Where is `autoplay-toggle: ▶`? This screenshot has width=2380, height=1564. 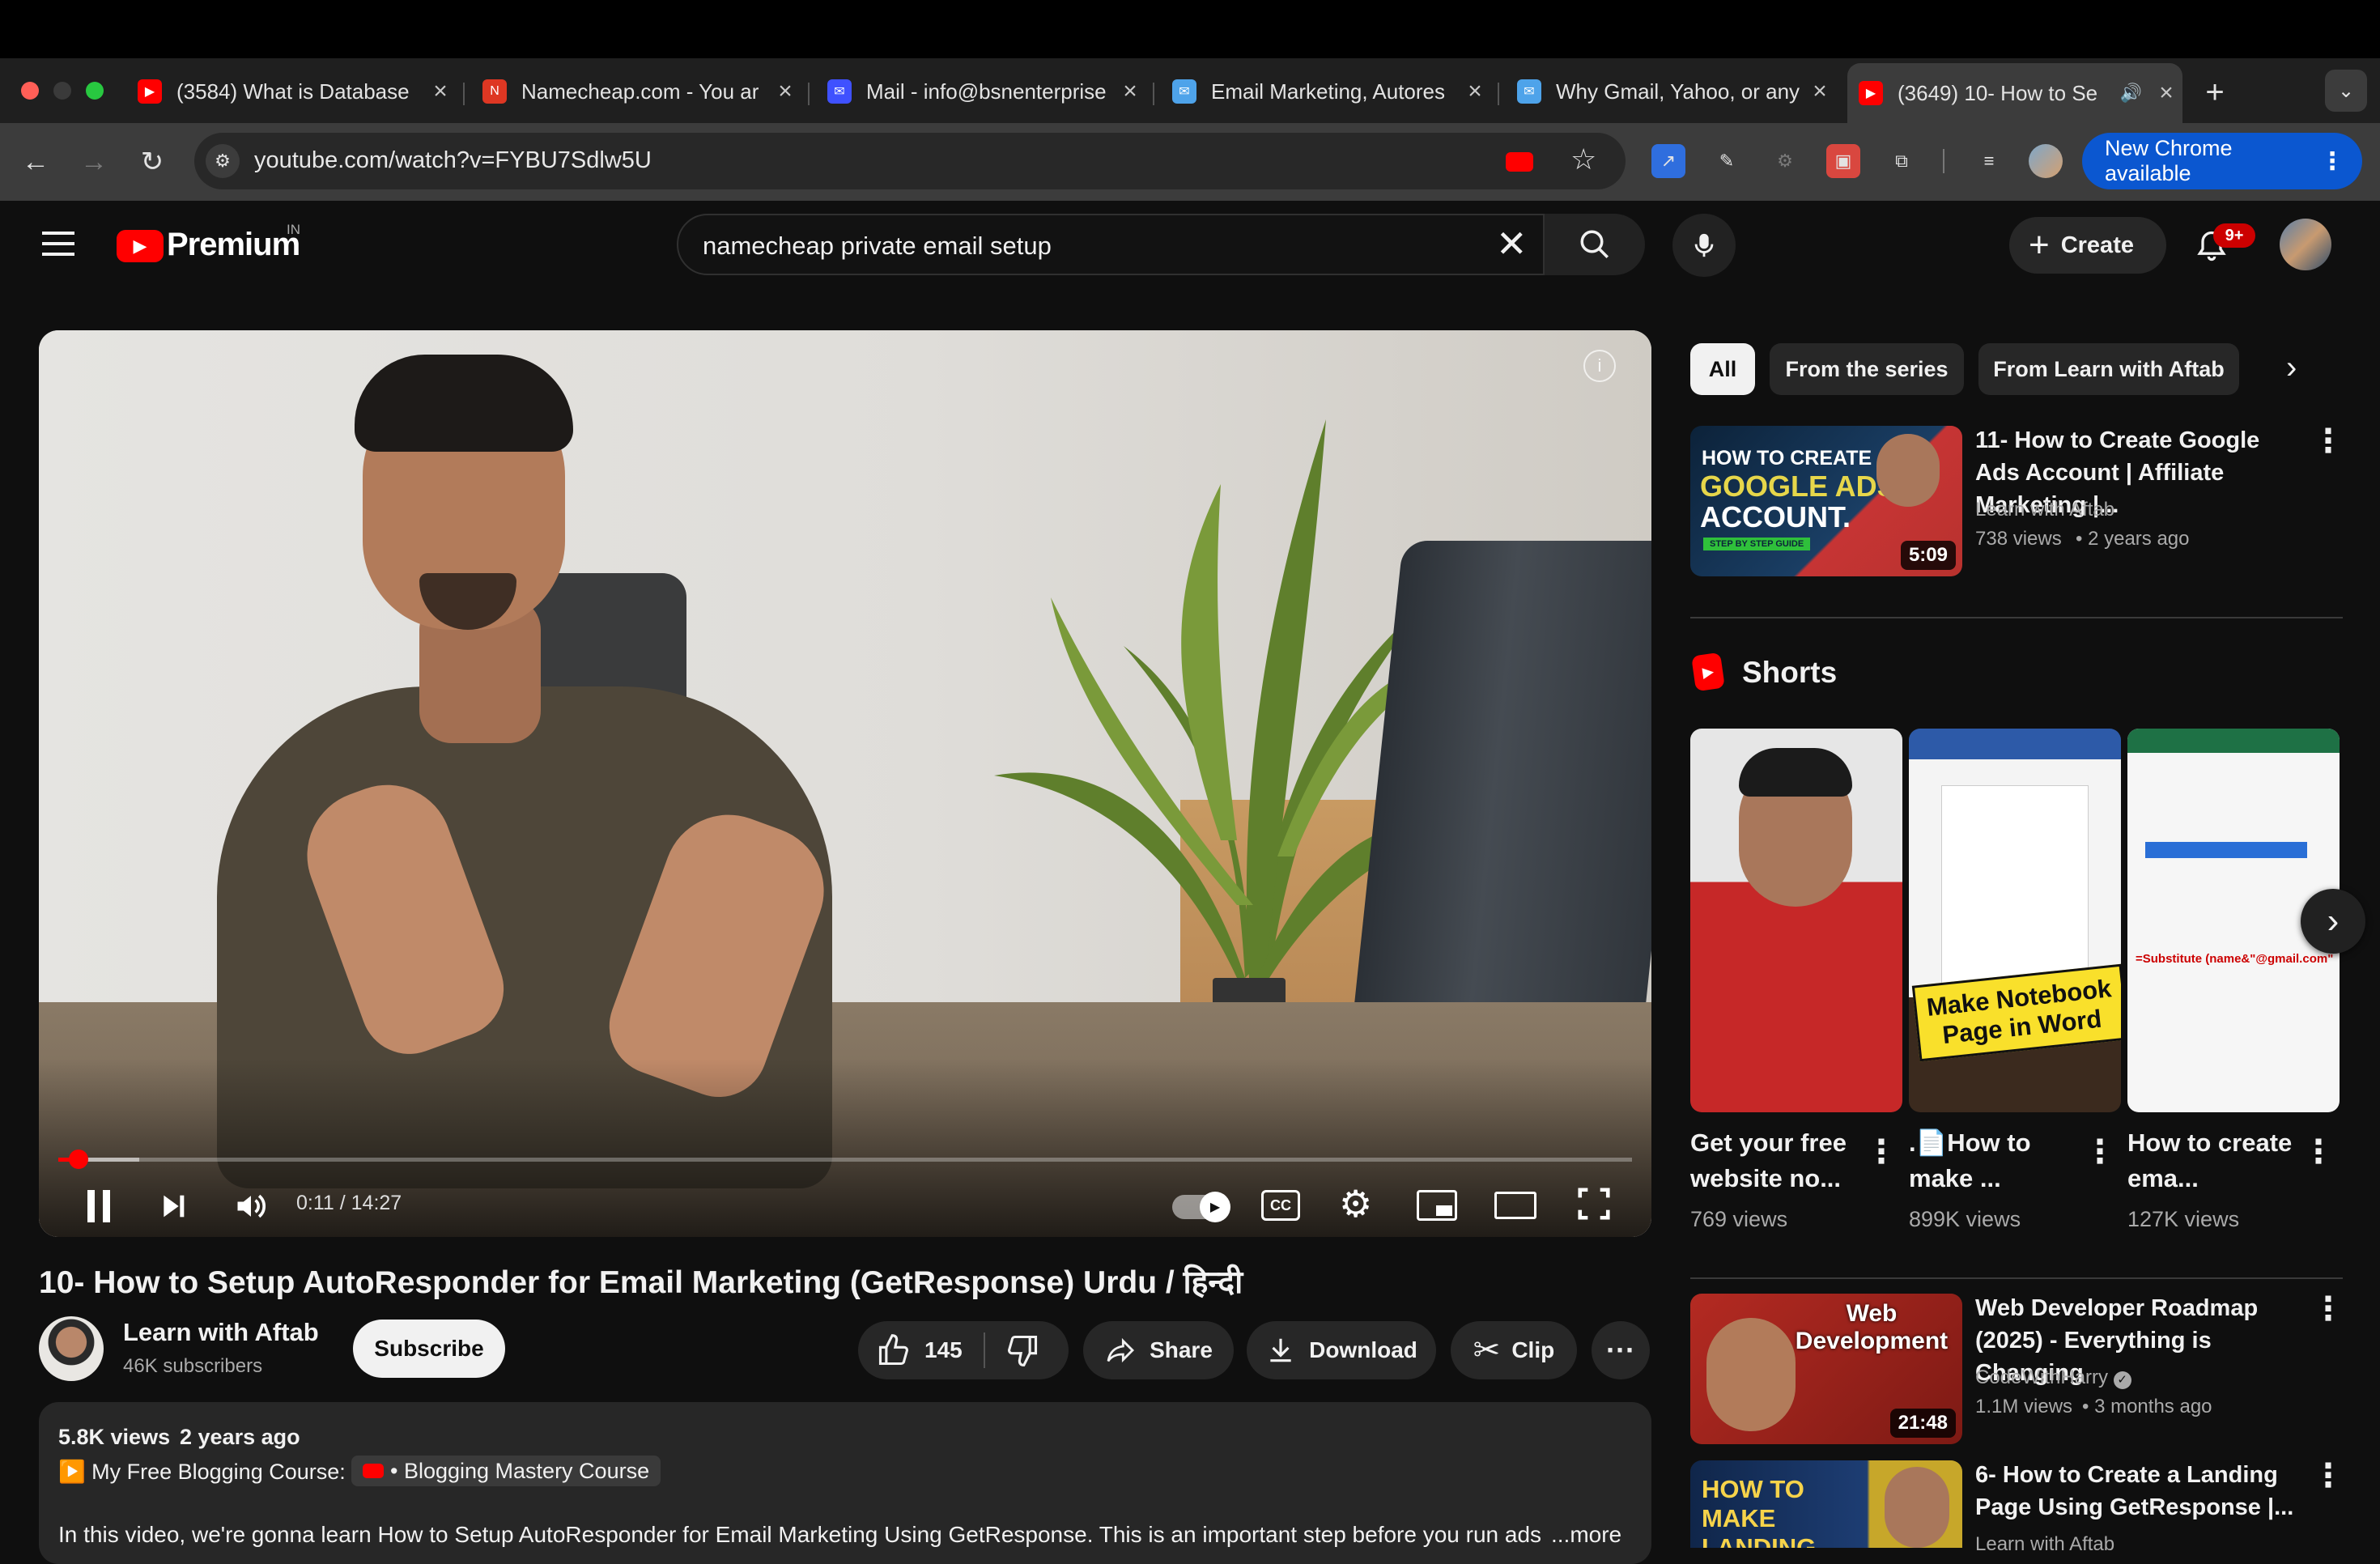 autoplay-toggle: ▶ is located at coordinates (1201, 1207).